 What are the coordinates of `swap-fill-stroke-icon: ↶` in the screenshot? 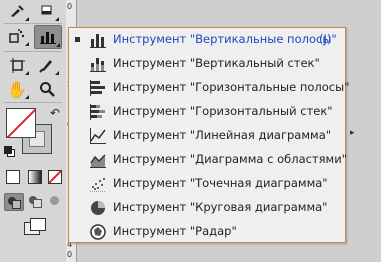 It's located at (55, 113).